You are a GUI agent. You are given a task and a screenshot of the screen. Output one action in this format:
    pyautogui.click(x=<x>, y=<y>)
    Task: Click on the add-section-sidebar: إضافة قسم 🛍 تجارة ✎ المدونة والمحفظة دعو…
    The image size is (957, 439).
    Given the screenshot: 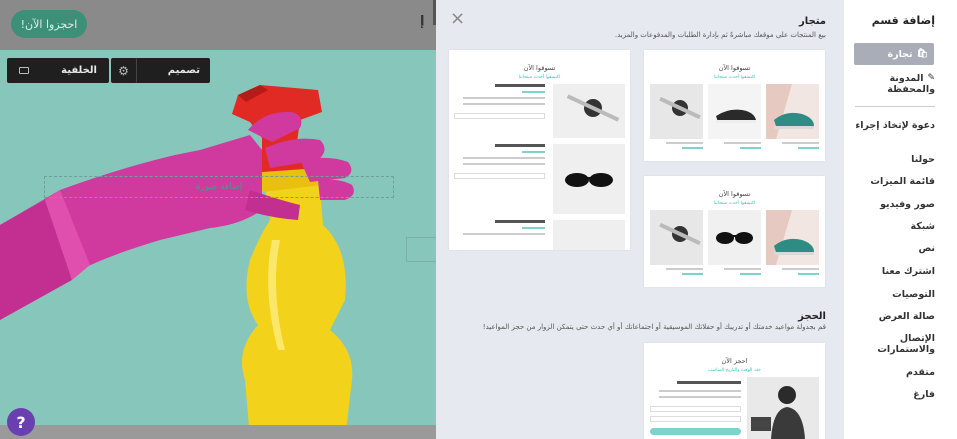 What is the action you would take?
    pyautogui.click(x=900, y=219)
    